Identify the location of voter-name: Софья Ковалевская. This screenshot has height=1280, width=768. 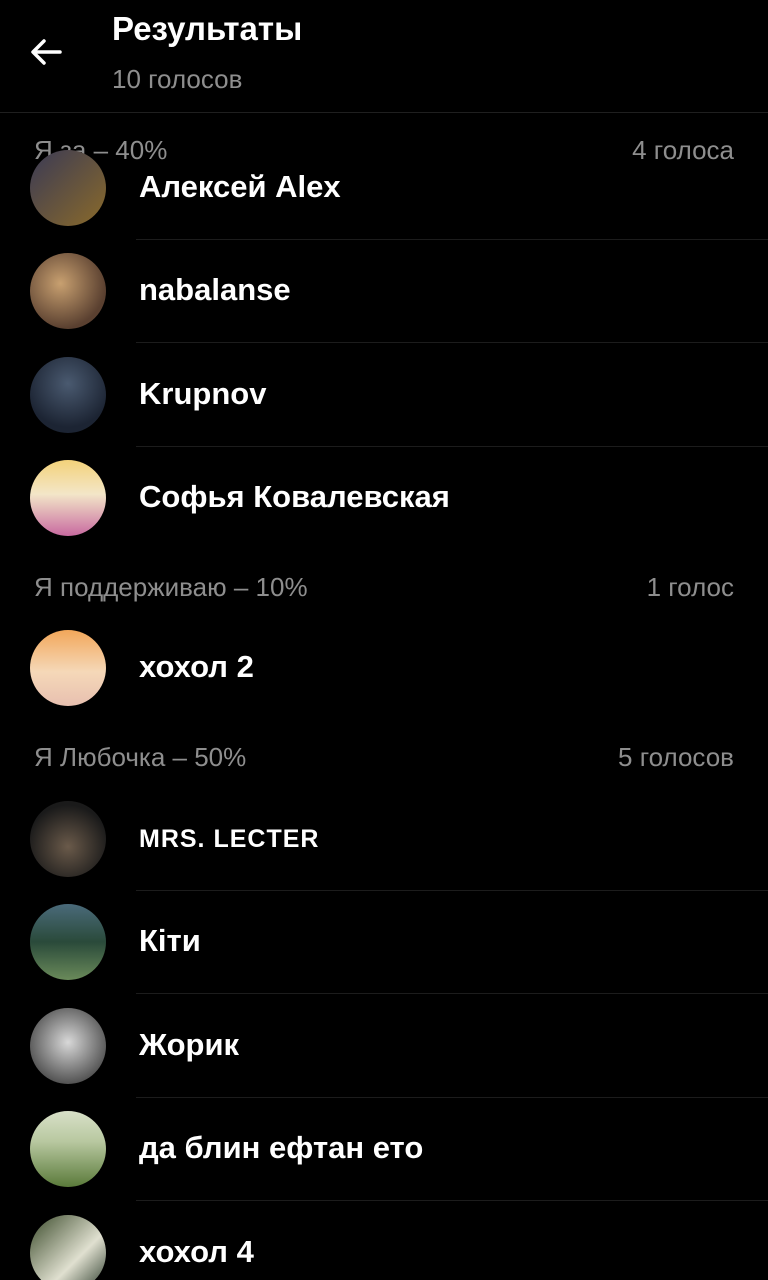
(294, 496).